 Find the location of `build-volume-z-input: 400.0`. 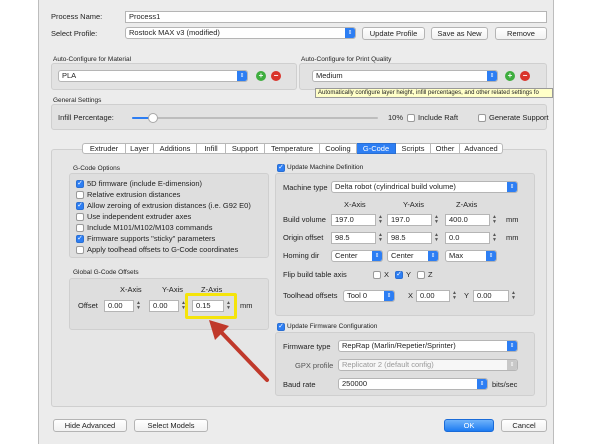

build-volume-z-input: 400.0 is located at coordinates (467, 220).